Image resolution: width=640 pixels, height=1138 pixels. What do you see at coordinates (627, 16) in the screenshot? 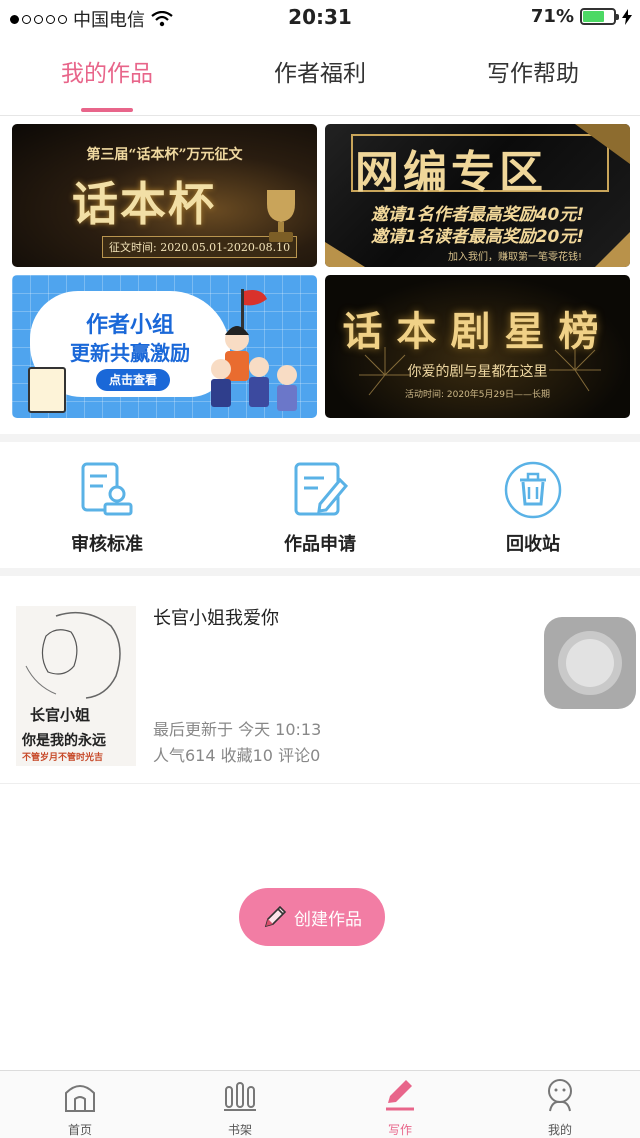
I see `charging-icon` at bounding box center [627, 16].